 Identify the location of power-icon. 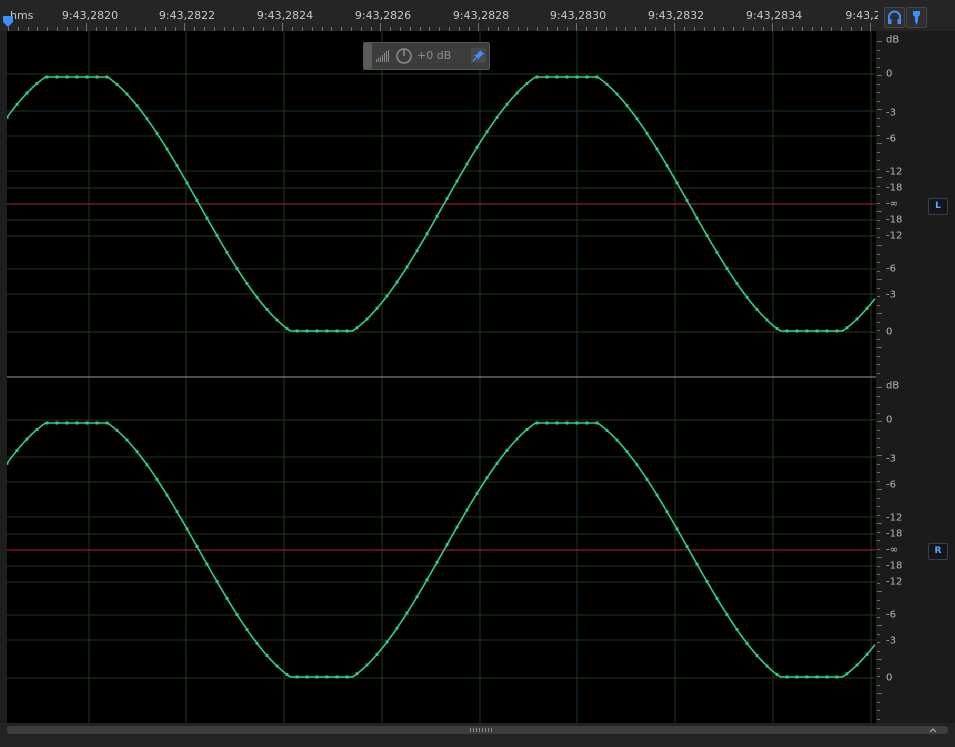
(404, 56).